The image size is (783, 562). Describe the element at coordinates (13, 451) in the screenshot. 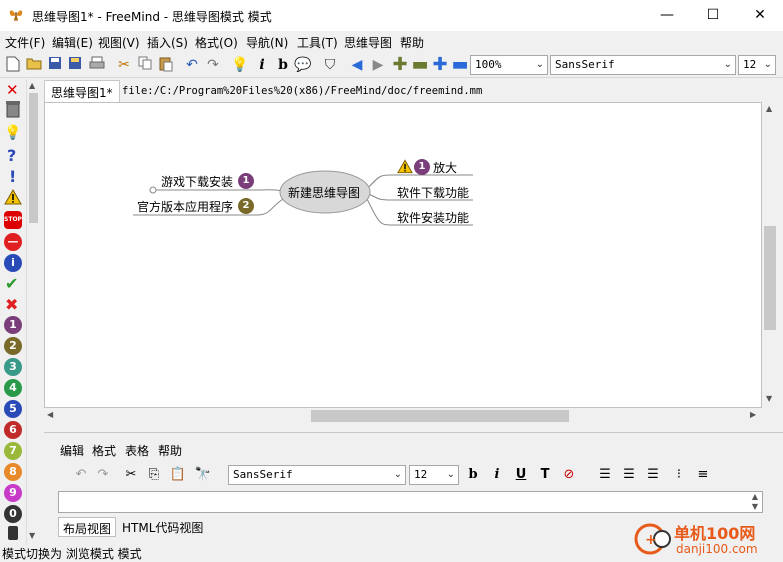

I see `priority-7-icon: 7` at that location.